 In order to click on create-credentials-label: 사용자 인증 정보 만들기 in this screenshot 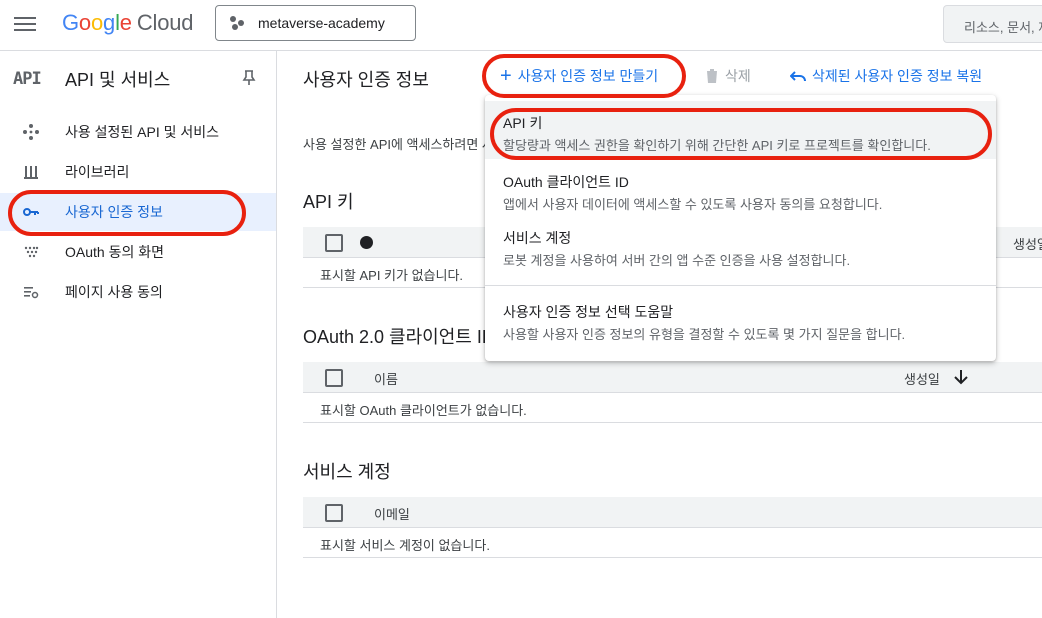, I will do `click(588, 76)`.